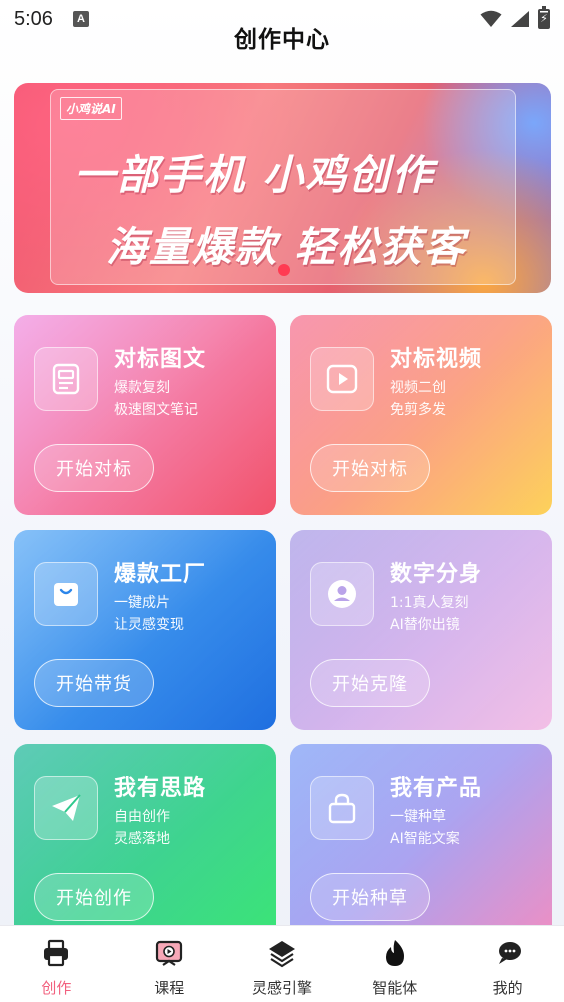  What do you see at coordinates (282, 40) in the screenshot?
I see `page-title: 创作中心` at bounding box center [282, 40].